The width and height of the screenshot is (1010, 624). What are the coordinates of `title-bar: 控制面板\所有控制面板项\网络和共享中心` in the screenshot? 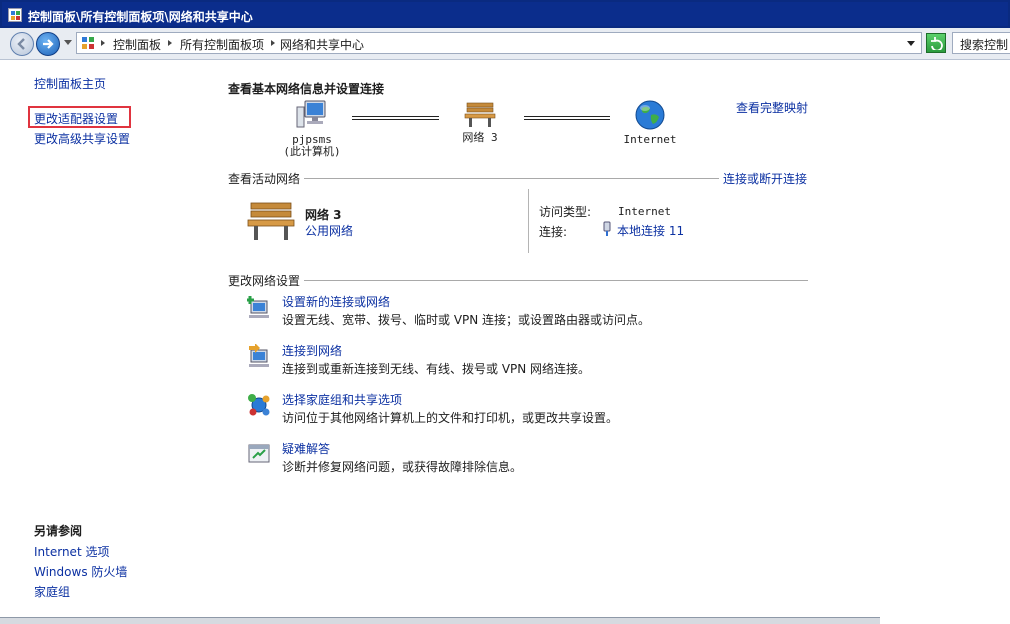 It's located at (505, 14).